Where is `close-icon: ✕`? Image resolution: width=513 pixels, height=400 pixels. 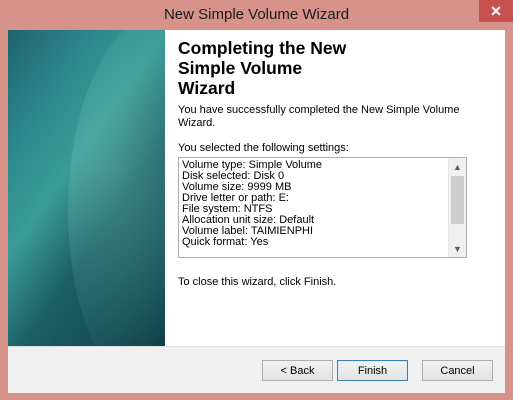
close-icon: ✕ is located at coordinates (496, 10).